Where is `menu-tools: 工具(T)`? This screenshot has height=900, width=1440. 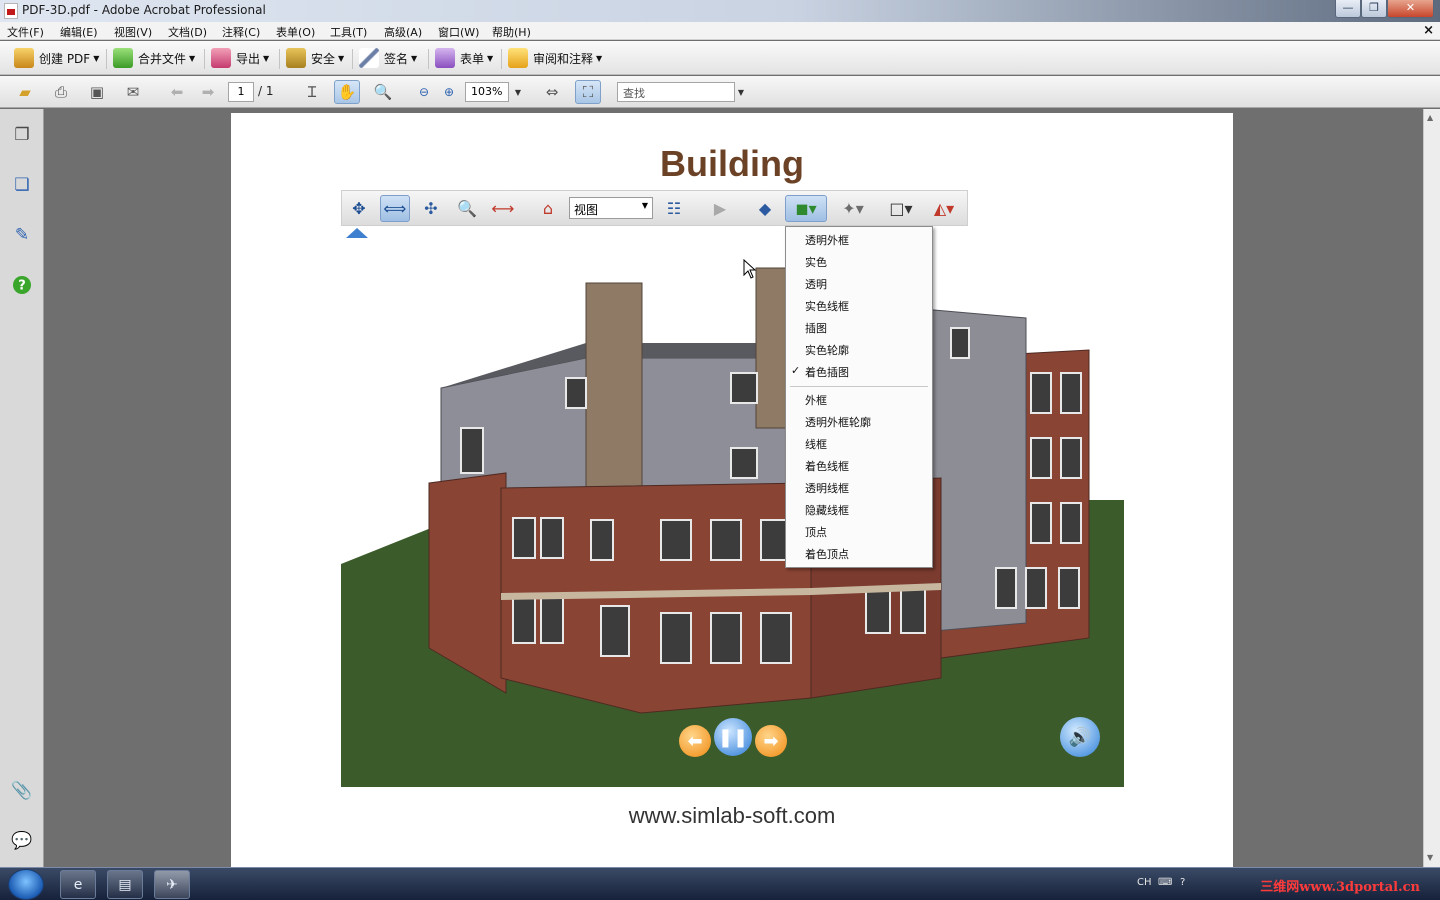 menu-tools: 工具(T) is located at coordinates (348, 32).